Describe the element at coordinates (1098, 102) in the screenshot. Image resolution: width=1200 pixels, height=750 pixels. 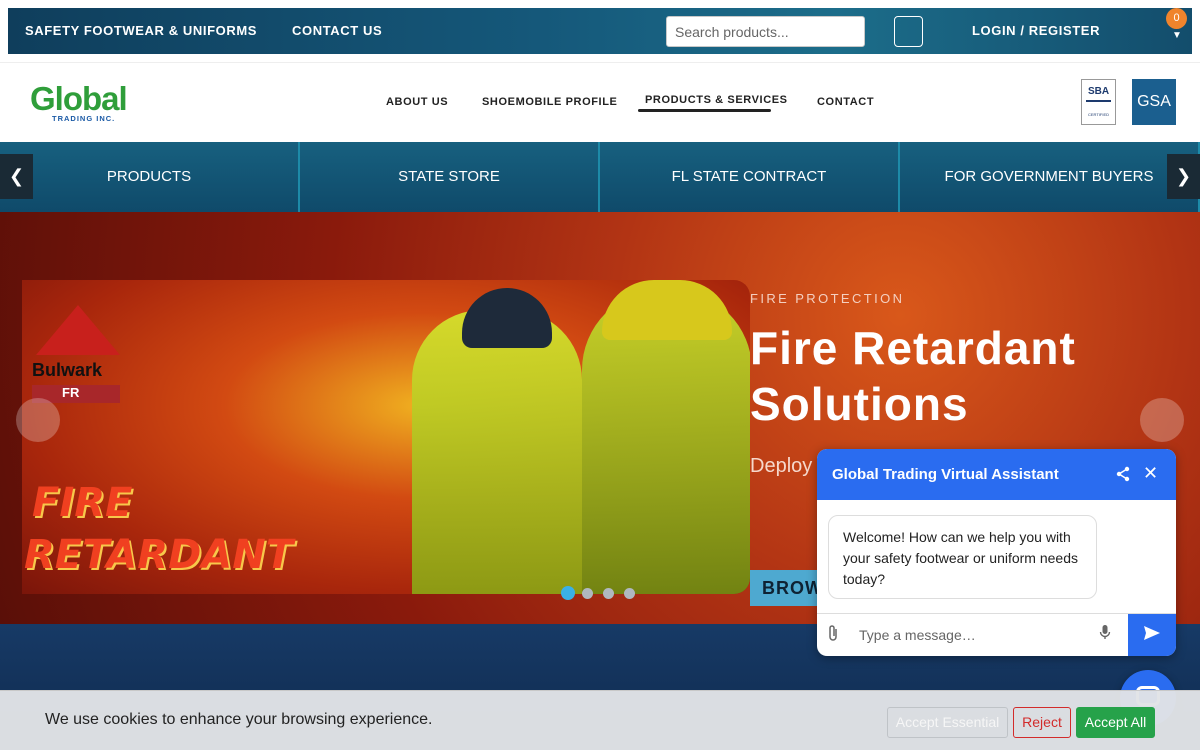
I see `sba-badge: SBA CERTIFIED` at that location.